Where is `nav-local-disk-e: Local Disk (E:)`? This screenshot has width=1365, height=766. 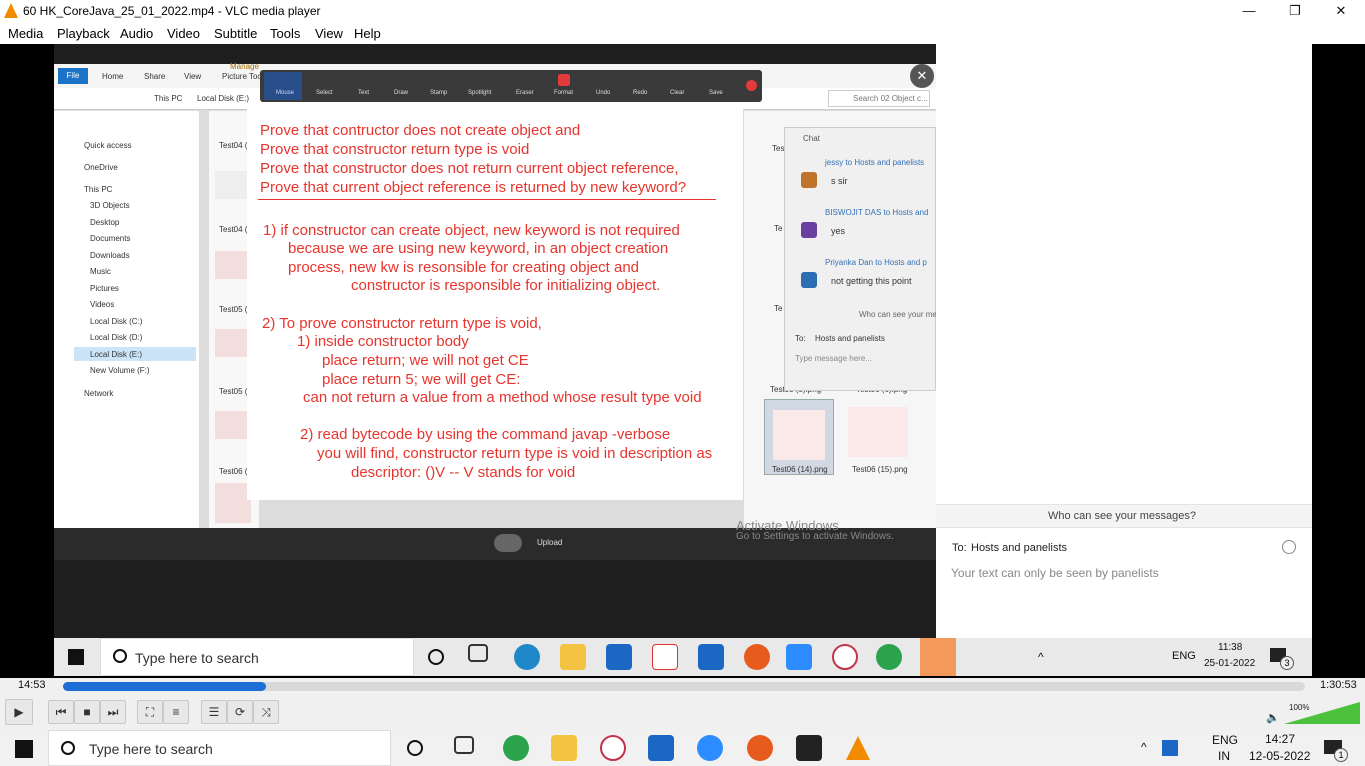 nav-local-disk-e: Local Disk (E:) is located at coordinates (116, 354).